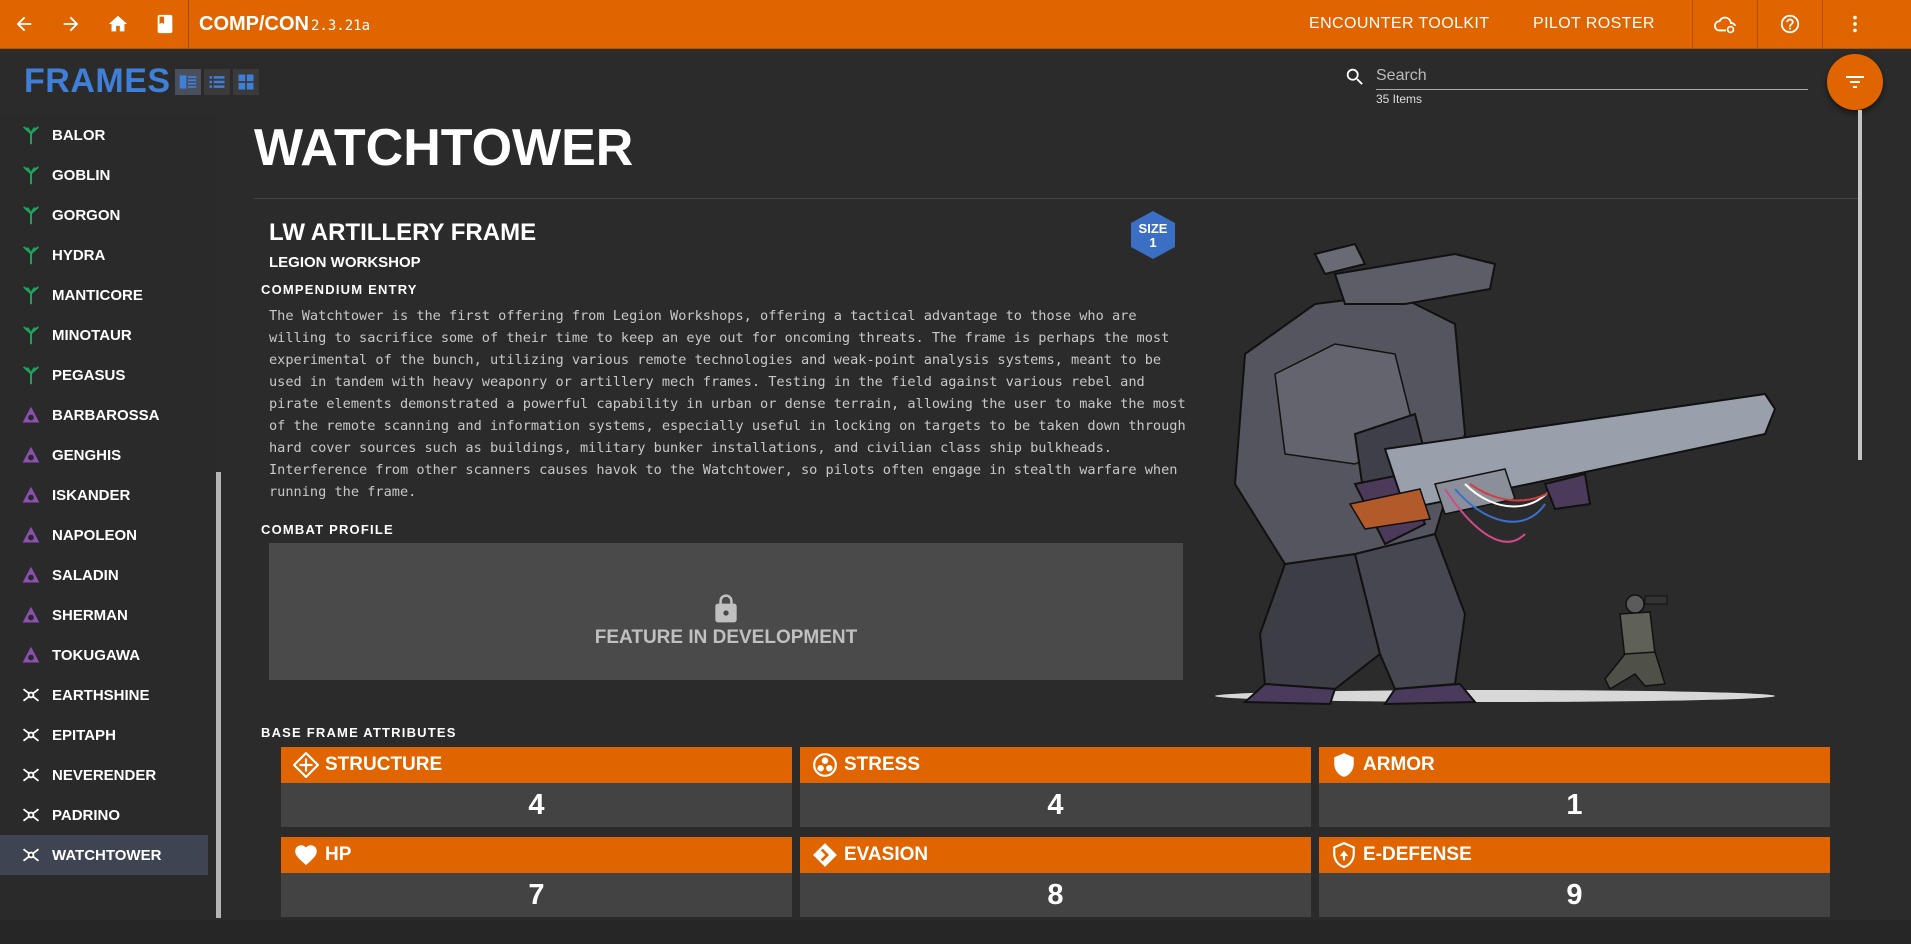  What do you see at coordinates (345, 262) in the screenshot?
I see `manufacturer-name: LEGION WORKSHOP` at bounding box center [345, 262].